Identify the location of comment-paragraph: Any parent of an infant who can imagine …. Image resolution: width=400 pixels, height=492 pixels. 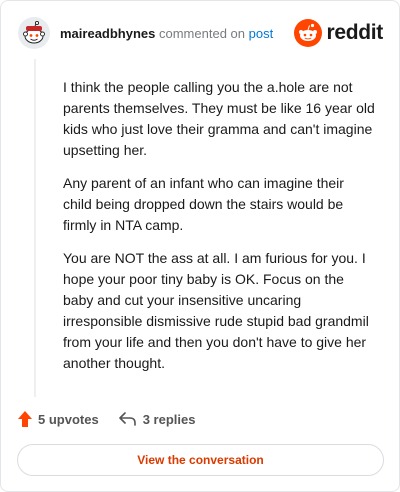
(203, 204).